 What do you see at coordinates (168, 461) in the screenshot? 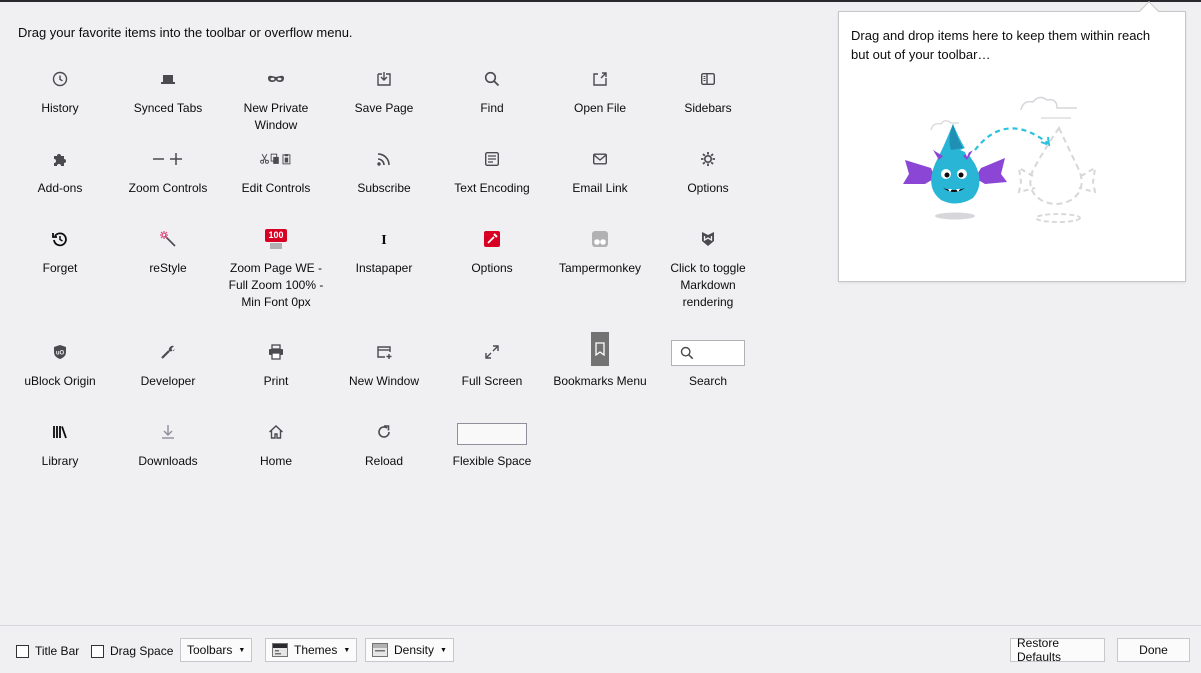
I see `palette-item-label: Downloads` at bounding box center [168, 461].